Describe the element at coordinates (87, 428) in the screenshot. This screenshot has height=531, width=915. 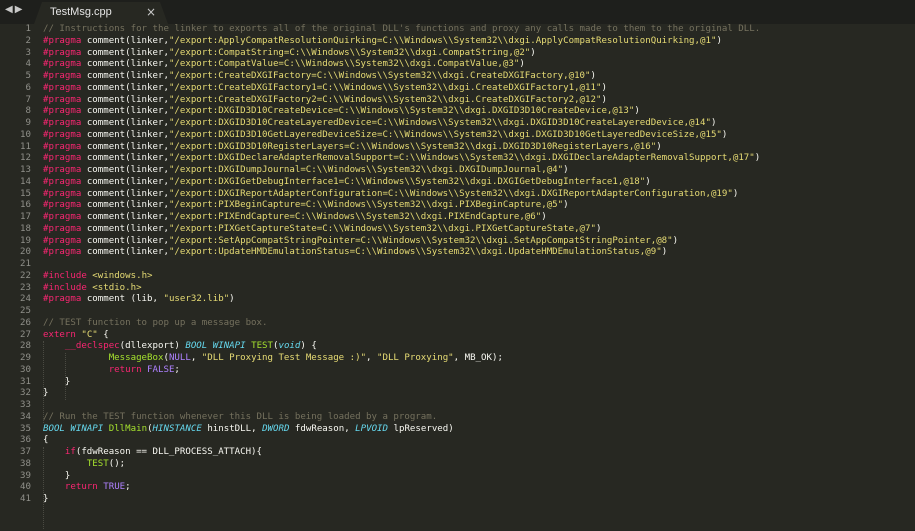
I see `code-token: WINAPI` at that location.